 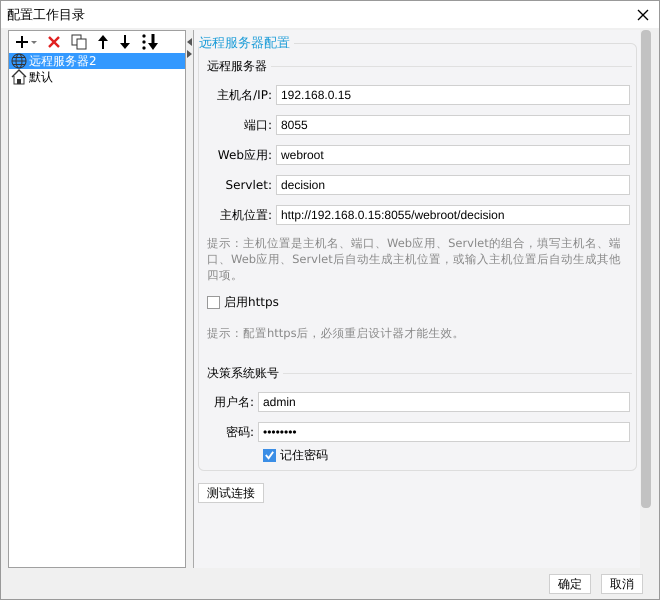 I want to click on checkmark-icon, so click(x=269, y=455).